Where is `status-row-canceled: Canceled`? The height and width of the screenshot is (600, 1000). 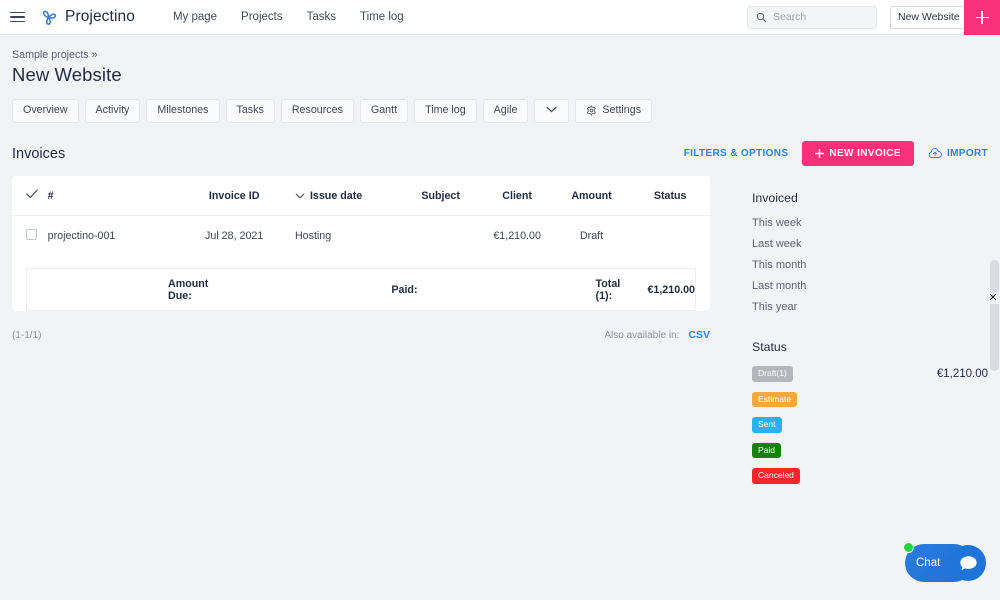
status-row-canceled: Canceled is located at coordinates (870, 476).